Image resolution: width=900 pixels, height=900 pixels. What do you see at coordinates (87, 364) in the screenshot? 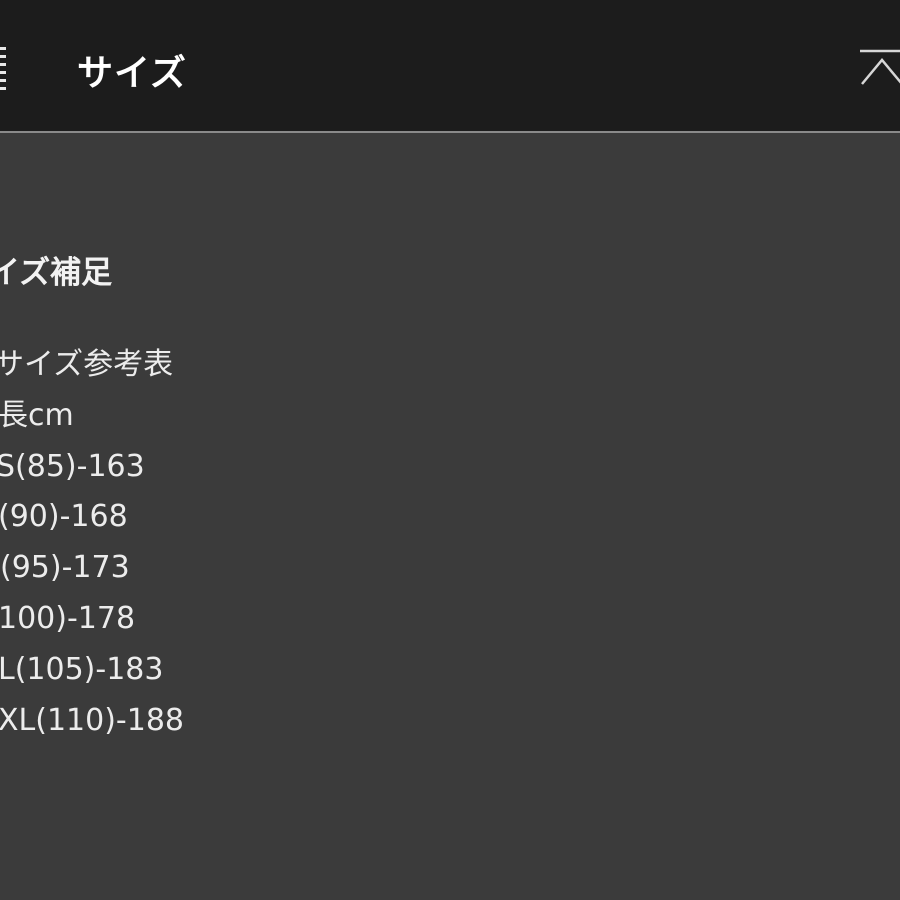
I see `list-item: サイズ参考表` at bounding box center [87, 364].